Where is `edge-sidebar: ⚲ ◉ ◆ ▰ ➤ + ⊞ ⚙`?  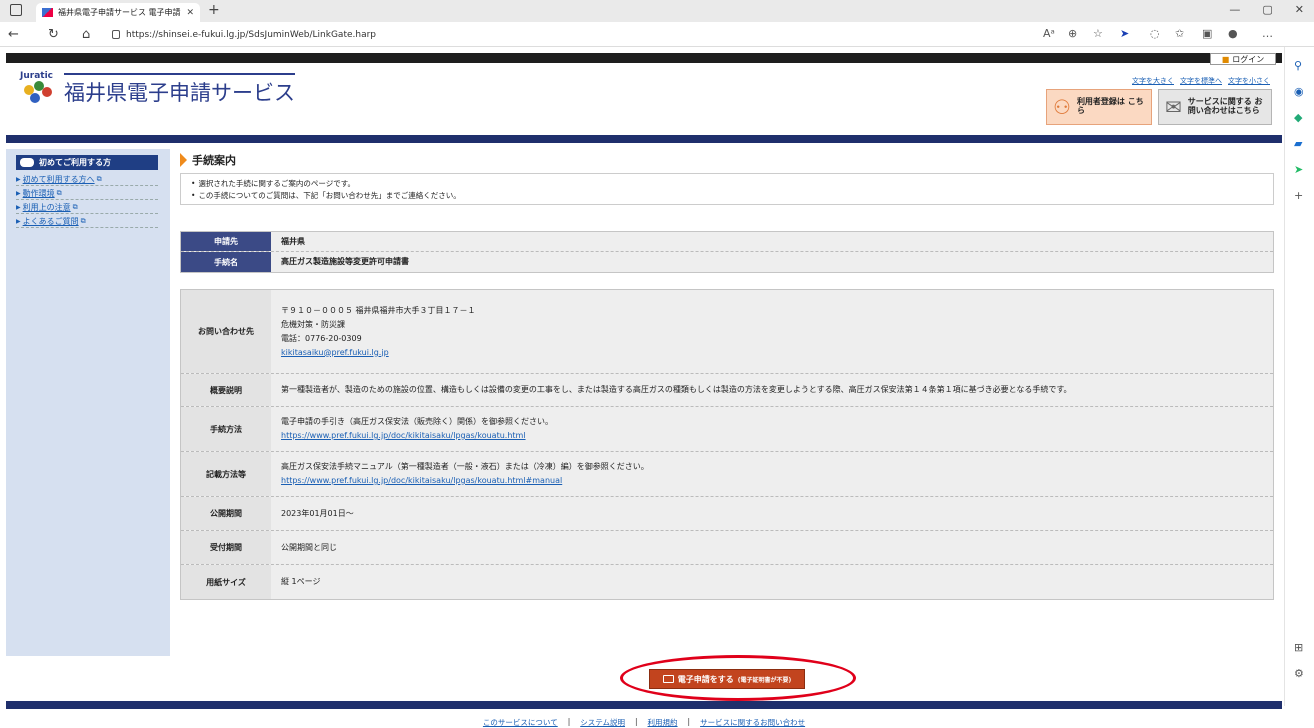 edge-sidebar: ⚲ ◉ ◆ ▰ ➤ + ⊞ ⚙ is located at coordinates (1299, 376).